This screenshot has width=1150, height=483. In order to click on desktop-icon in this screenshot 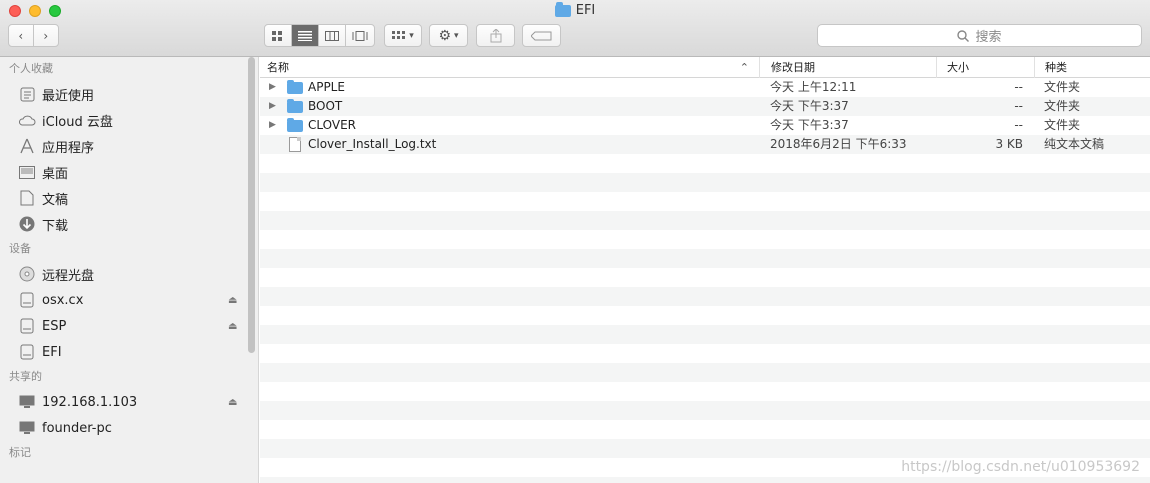, I will do `click(27, 172)`.